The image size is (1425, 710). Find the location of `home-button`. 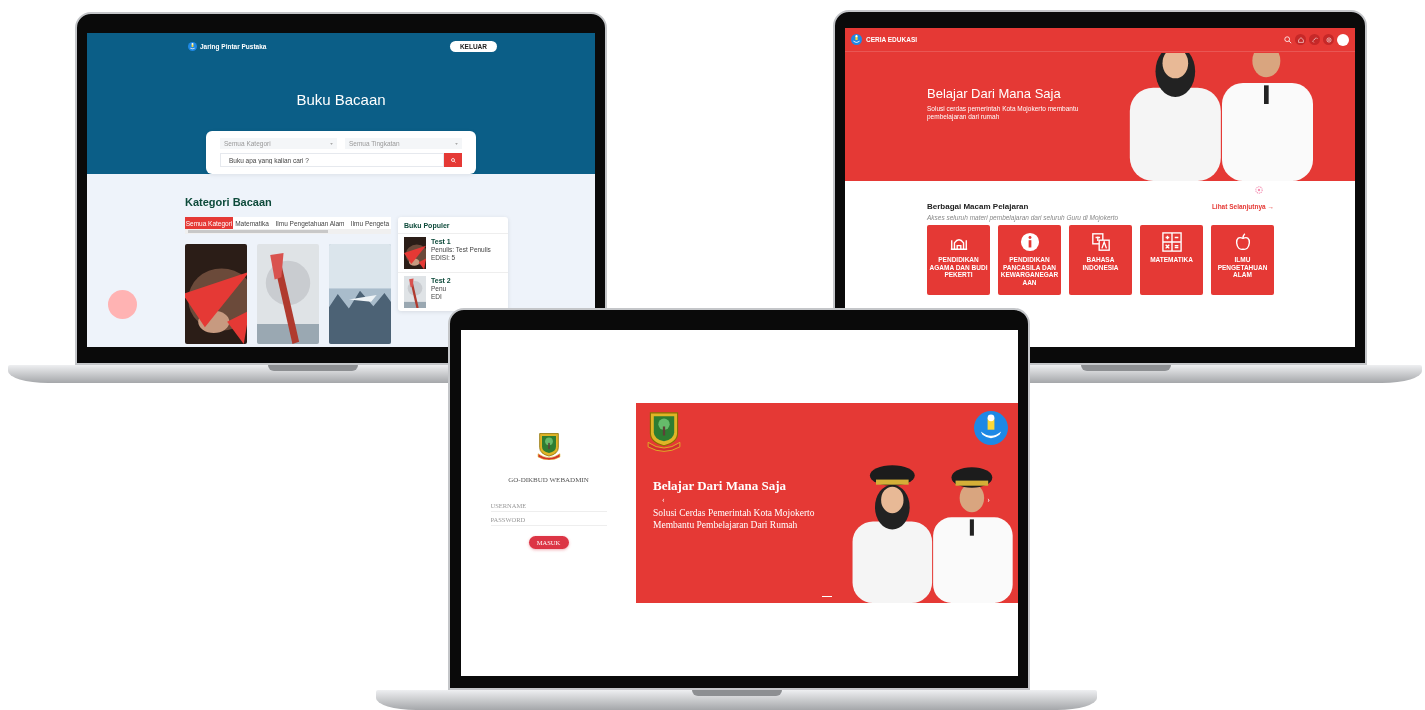

home-button is located at coordinates (1300, 39).